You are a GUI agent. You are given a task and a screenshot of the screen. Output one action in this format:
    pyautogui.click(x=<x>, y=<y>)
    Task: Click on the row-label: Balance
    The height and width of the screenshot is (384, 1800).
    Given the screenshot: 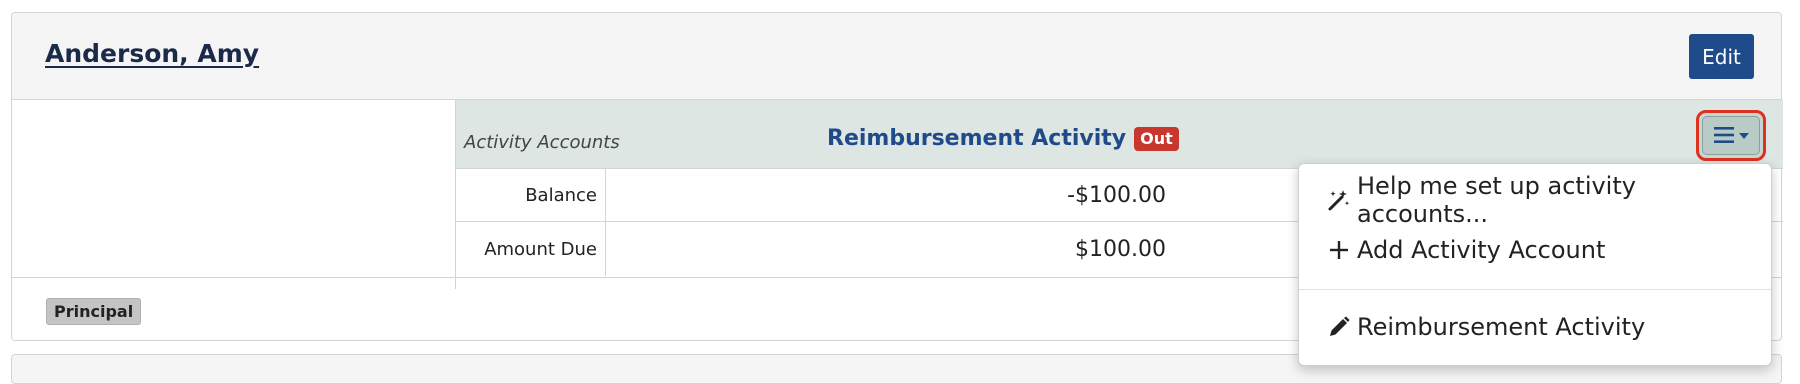 What is the action you would take?
    pyautogui.click(x=531, y=195)
    